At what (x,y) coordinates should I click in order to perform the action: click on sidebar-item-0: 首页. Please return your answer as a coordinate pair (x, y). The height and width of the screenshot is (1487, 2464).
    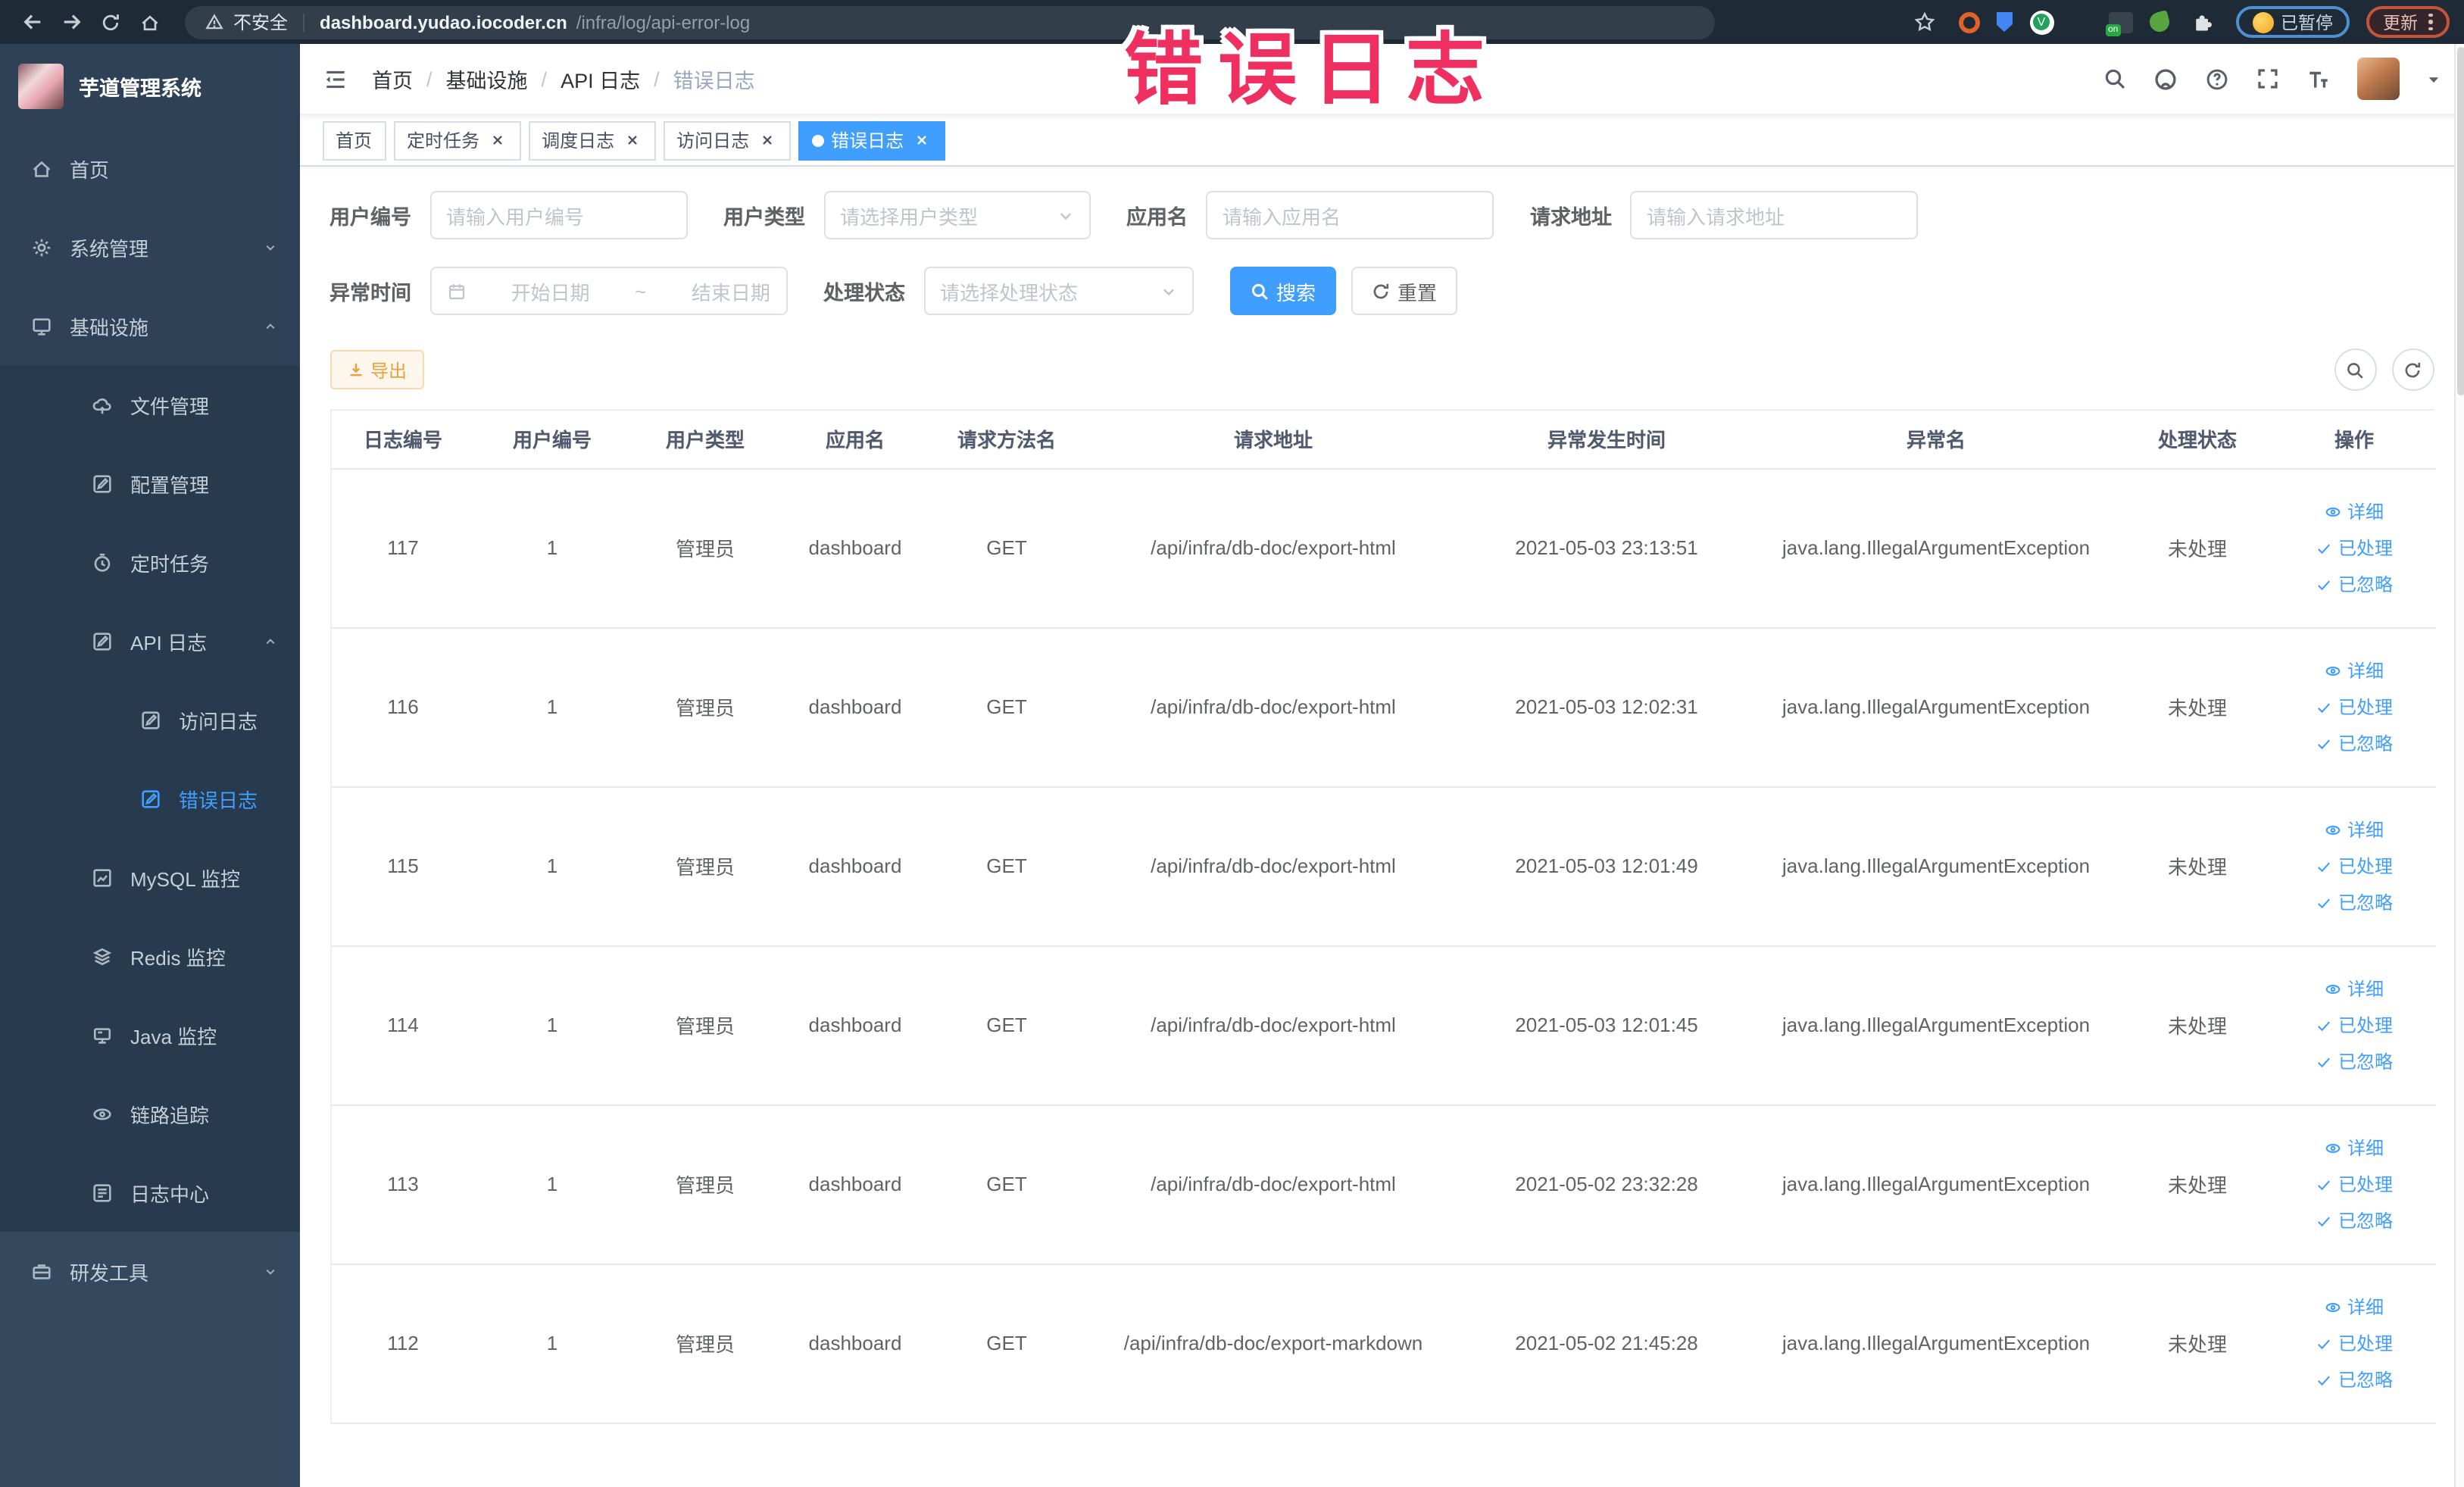
    Looking at the image, I should click on (149, 168).